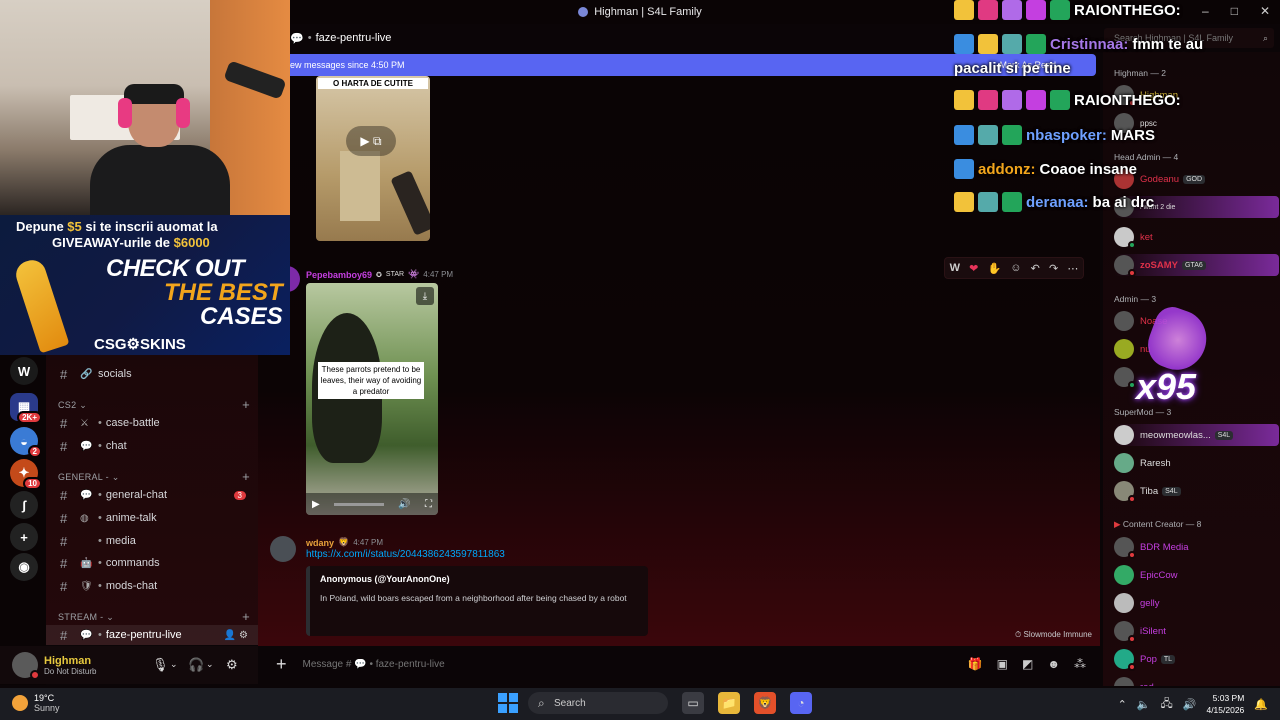 Image resolution: width=1280 pixels, height=720 pixels. Describe the element at coordinates (156, 404) in the screenshot. I see `category-cs2: CS2 ⌄ +` at that location.